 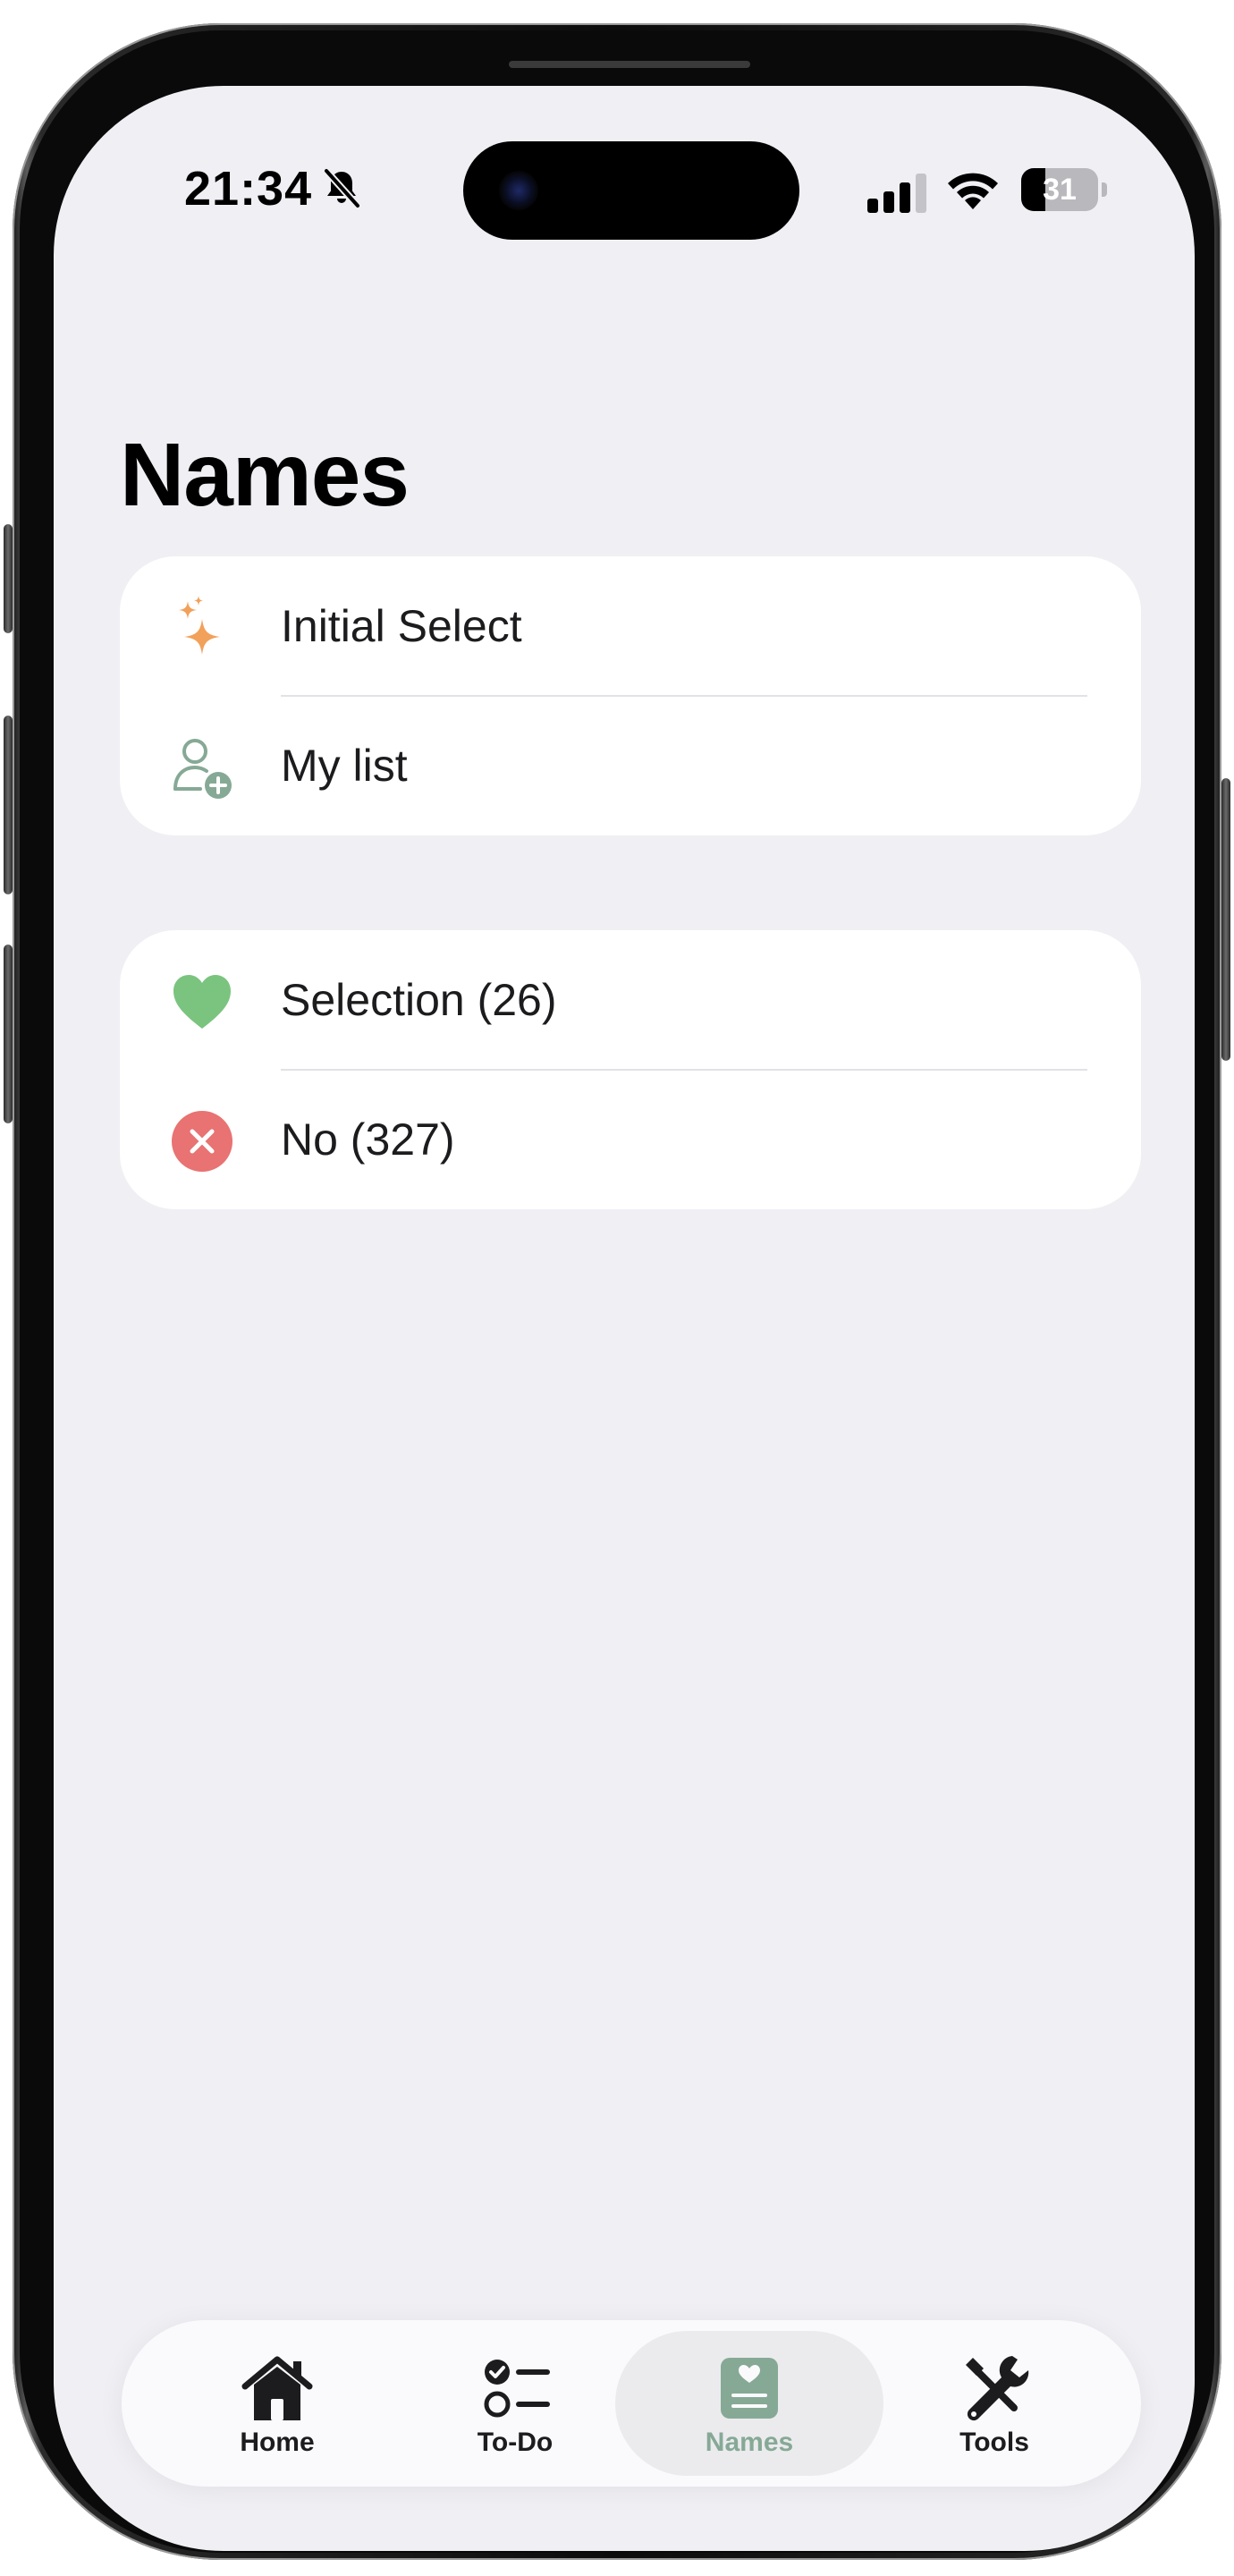 I want to click on tab-todo: To-Do, so click(x=515, y=2403).